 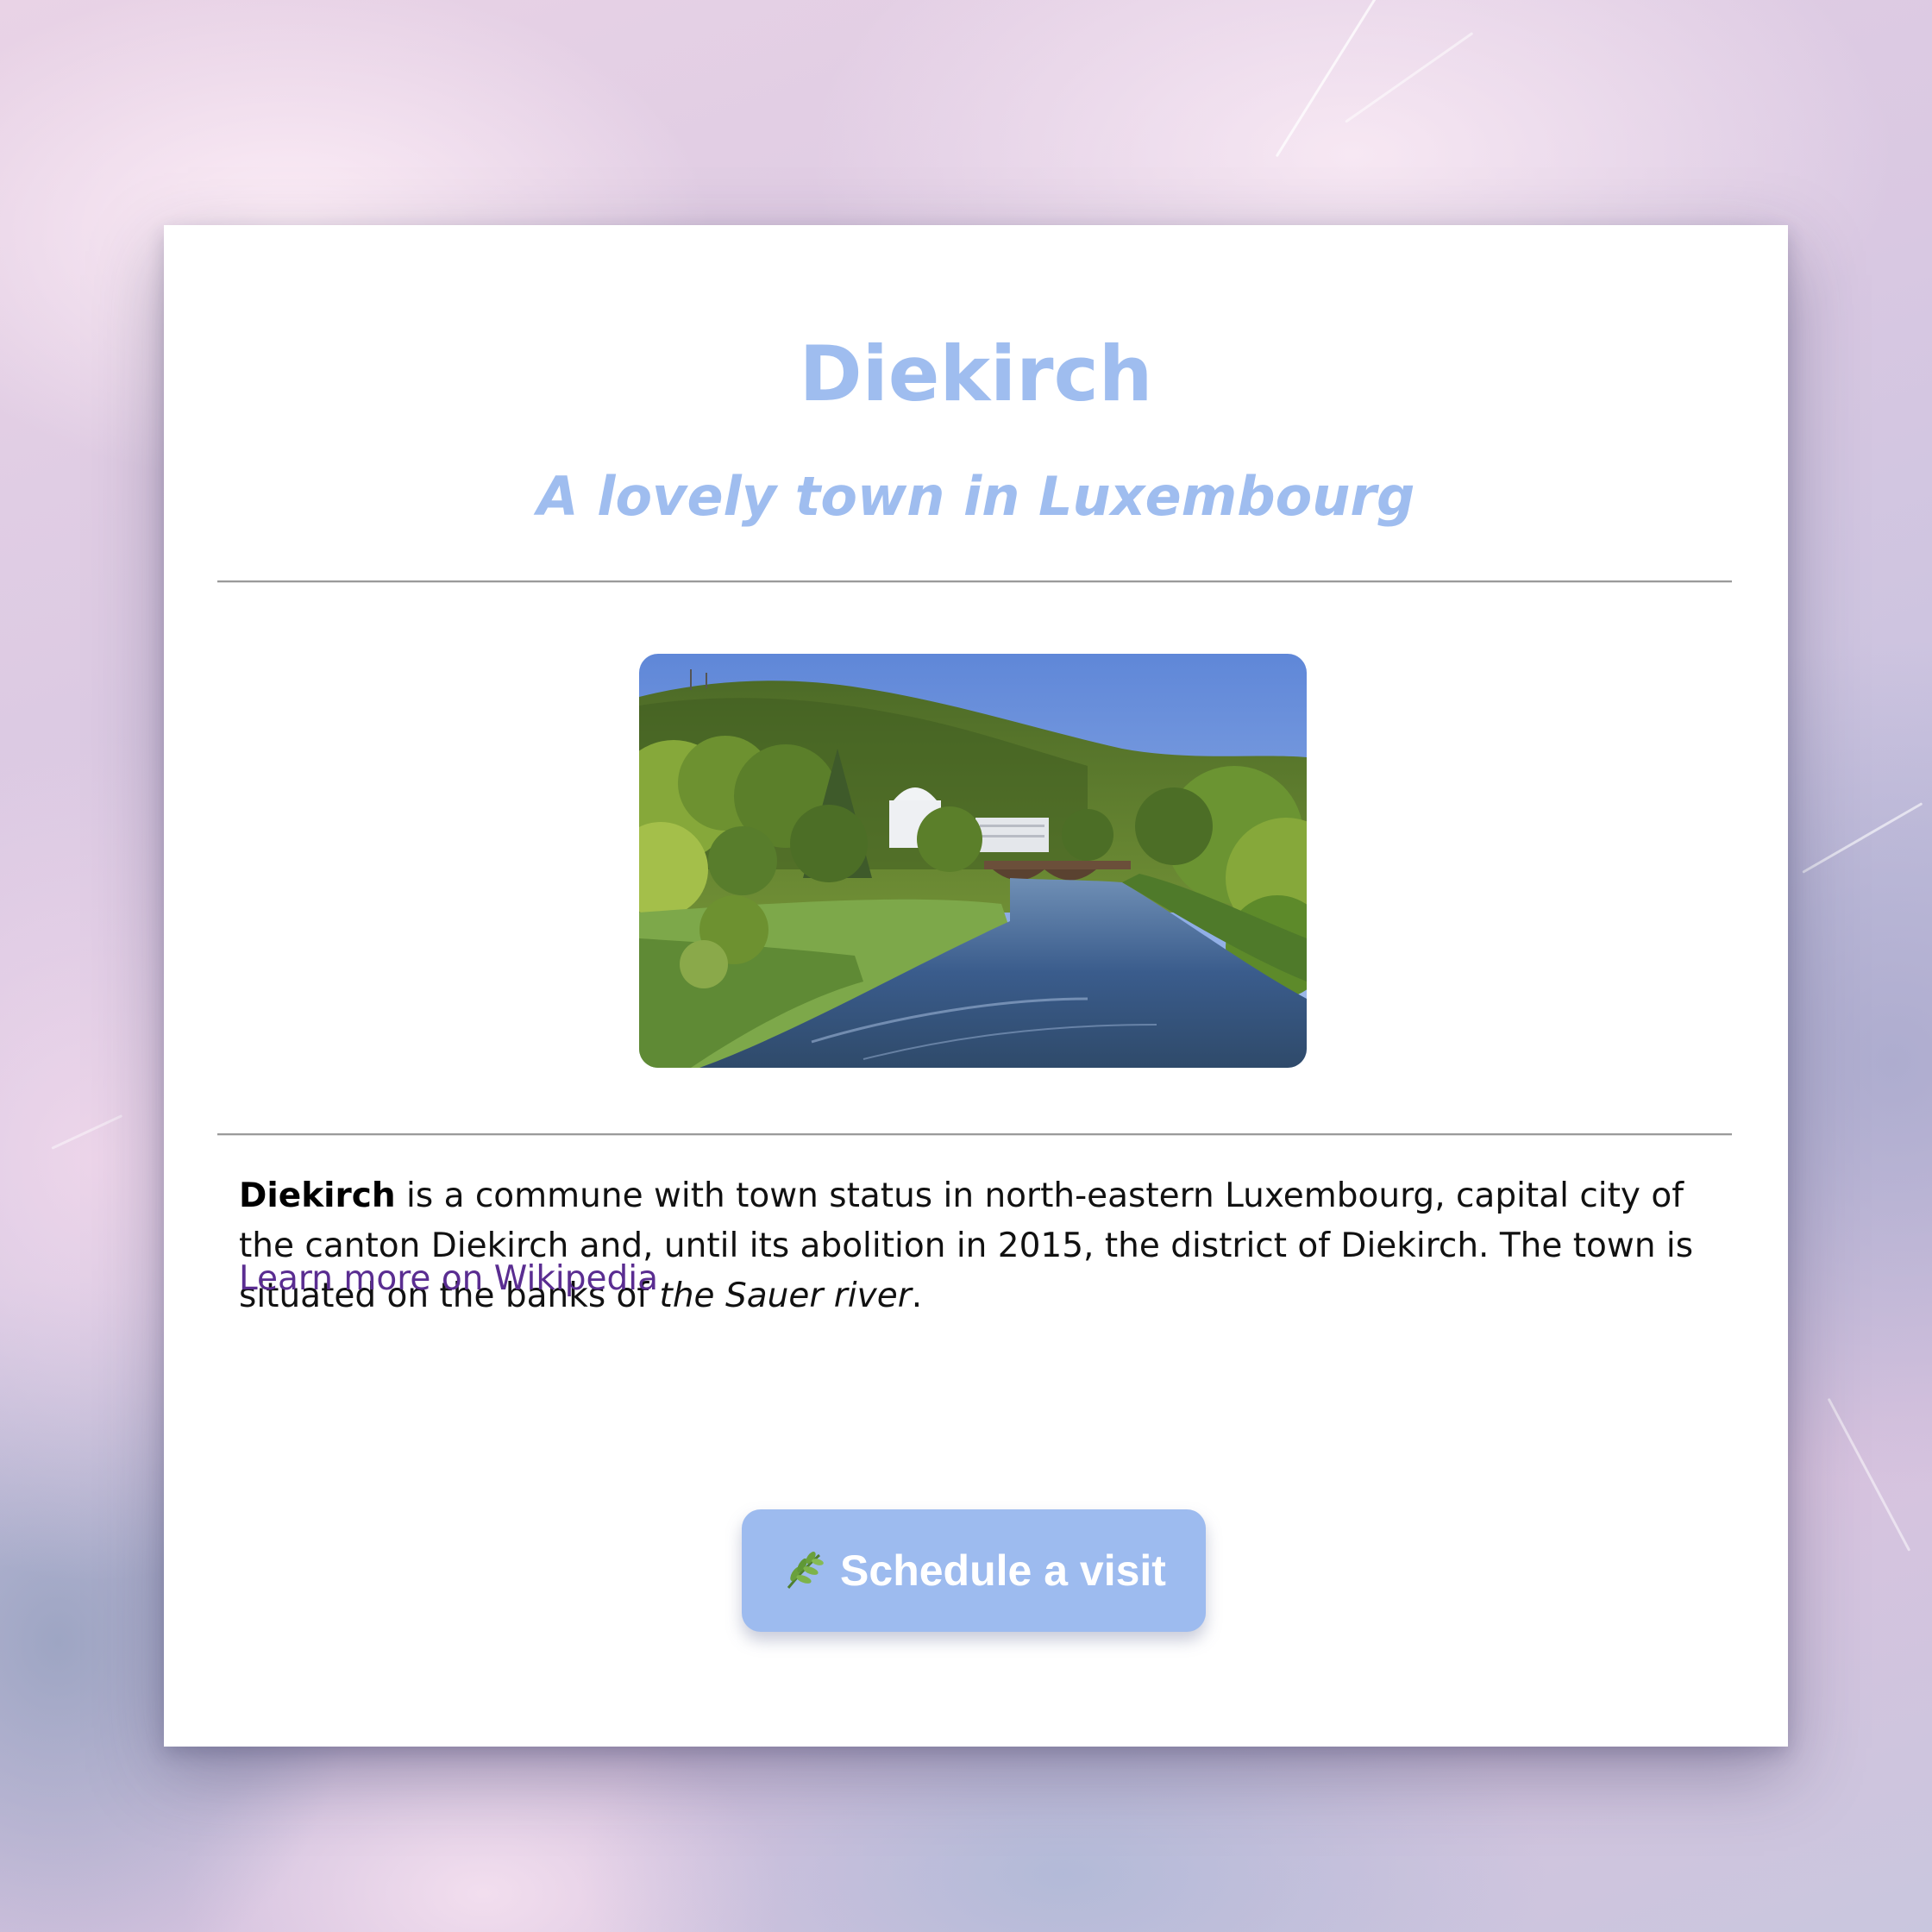 I want to click on schedule-visit-button: Schedule a visit, so click(x=974, y=1571).